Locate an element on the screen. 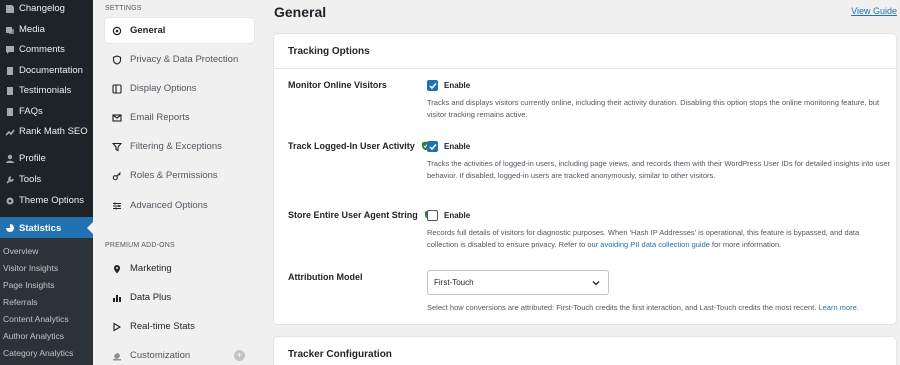  menu-item-label: Profile is located at coordinates (32, 158).